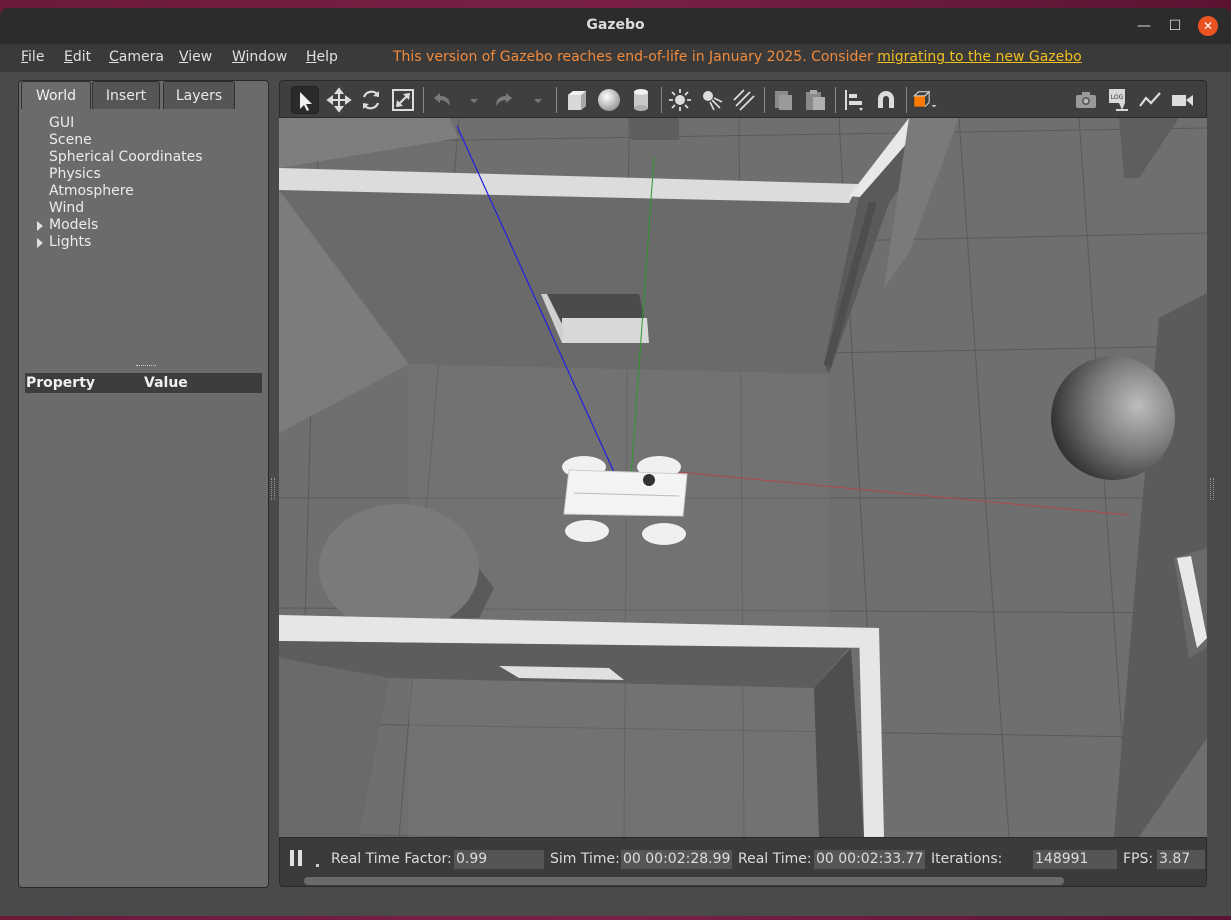  What do you see at coordinates (684, 881) in the screenshot?
I see `horizontal-scrollbar` at bounding box center [684, 881].